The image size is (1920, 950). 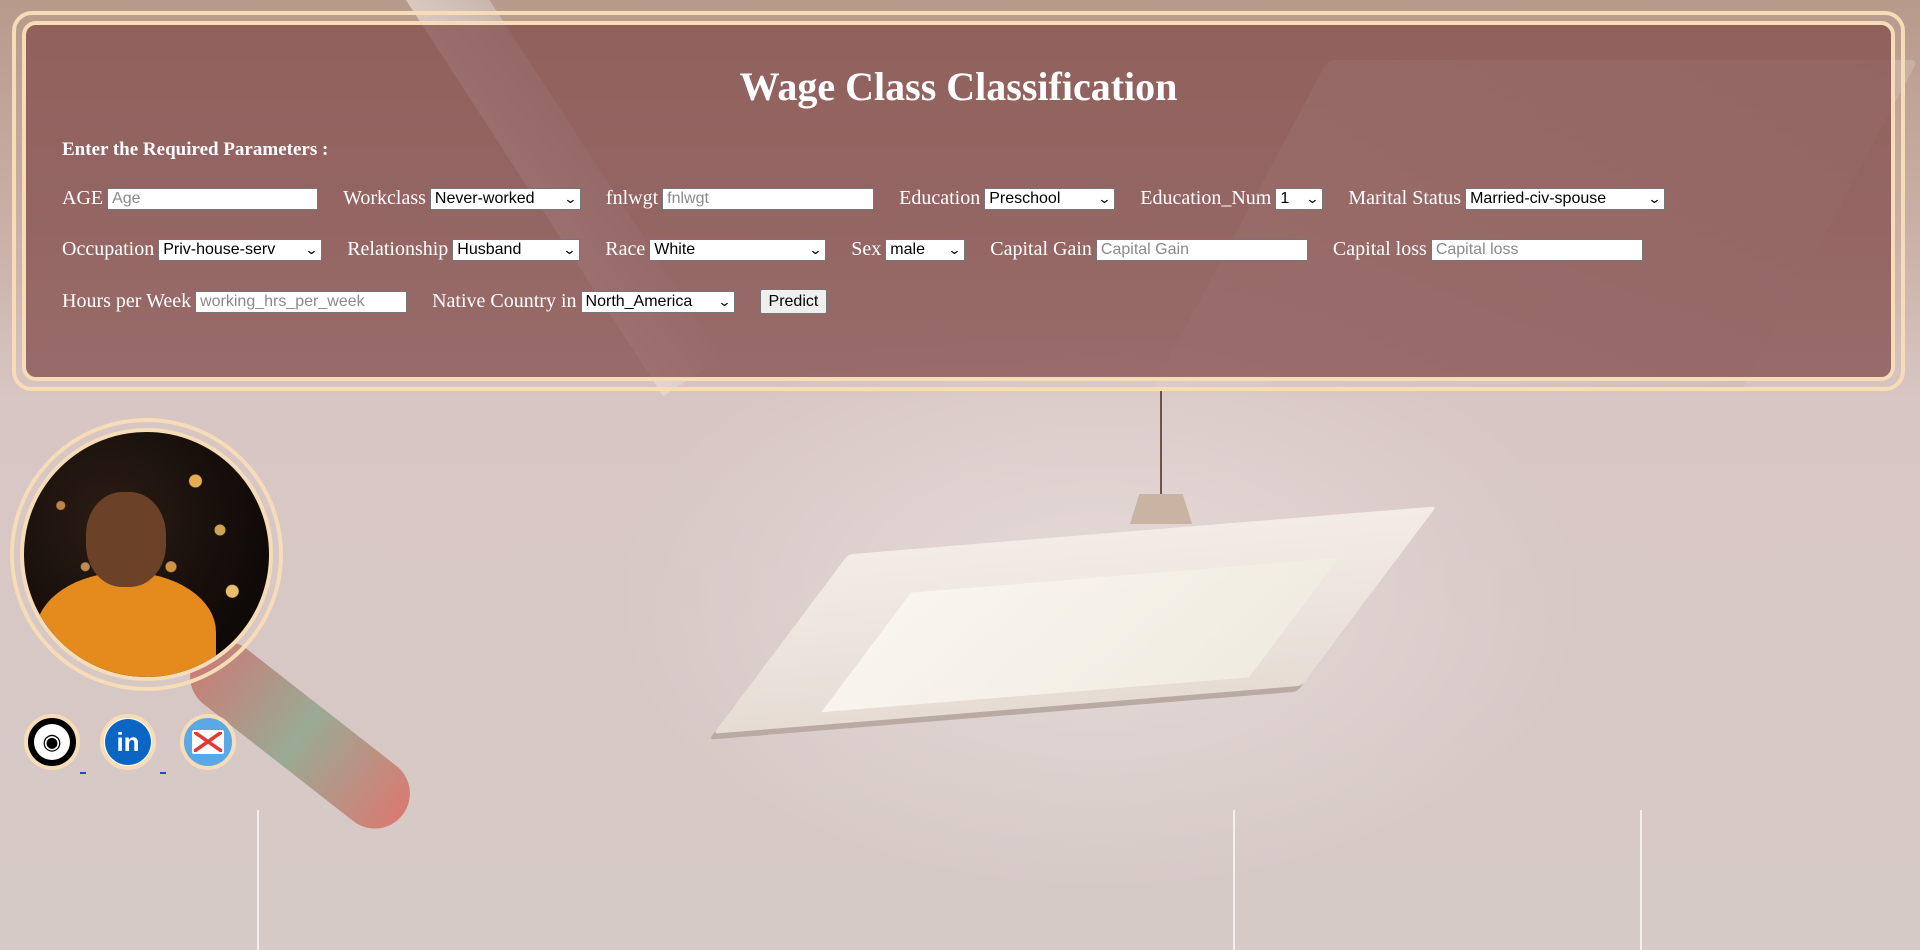 I want to click on education-label: Education, so click(x=940, y=198).